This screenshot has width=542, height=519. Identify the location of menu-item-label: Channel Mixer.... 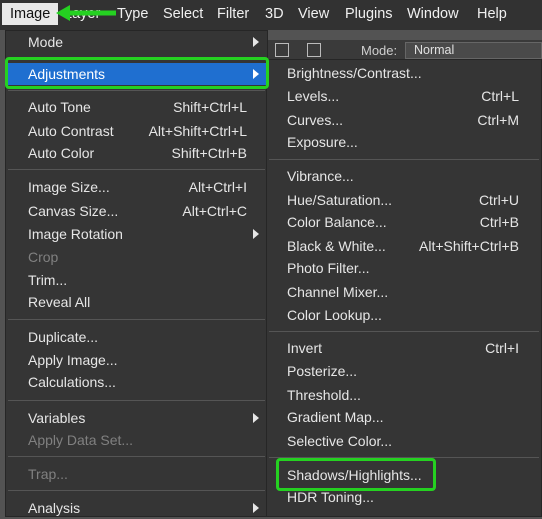
(338, 292).